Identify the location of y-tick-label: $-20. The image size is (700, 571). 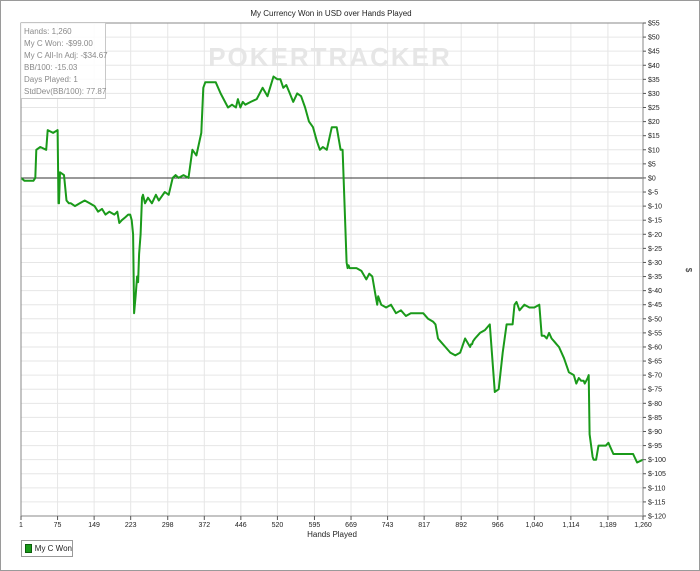
(655, 235).